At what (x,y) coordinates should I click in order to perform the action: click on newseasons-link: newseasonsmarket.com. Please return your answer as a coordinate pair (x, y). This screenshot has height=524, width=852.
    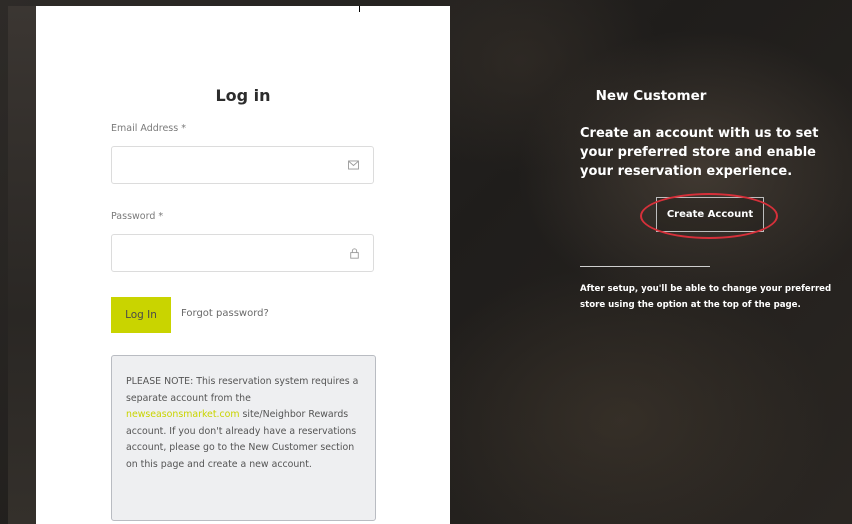
    Looking at the image, I should click on (183, 414).